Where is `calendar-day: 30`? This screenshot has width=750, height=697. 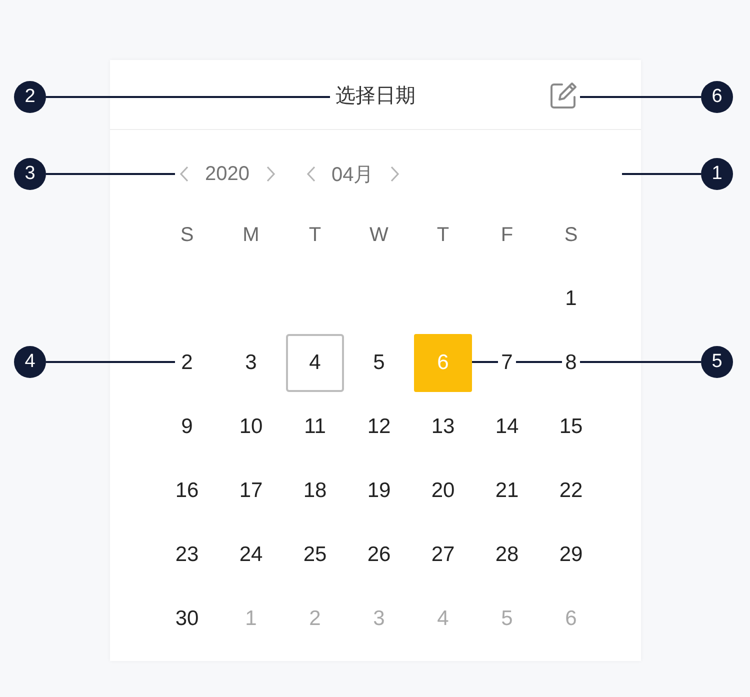
calendar-day: 30 is located at coordinates (187, 619).